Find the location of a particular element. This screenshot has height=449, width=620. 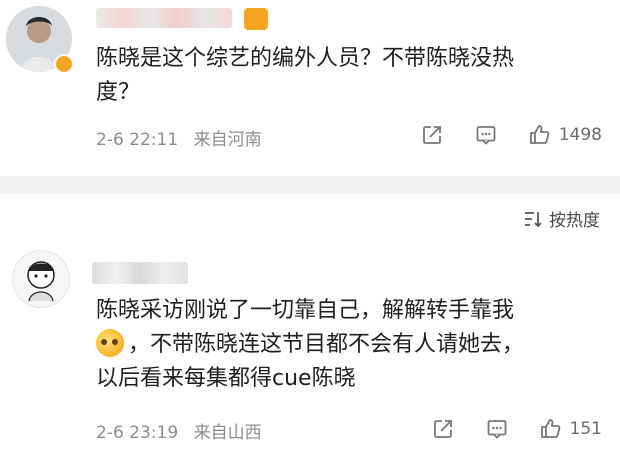

sort-label: 按热度 is located at coordinates (574, 221).